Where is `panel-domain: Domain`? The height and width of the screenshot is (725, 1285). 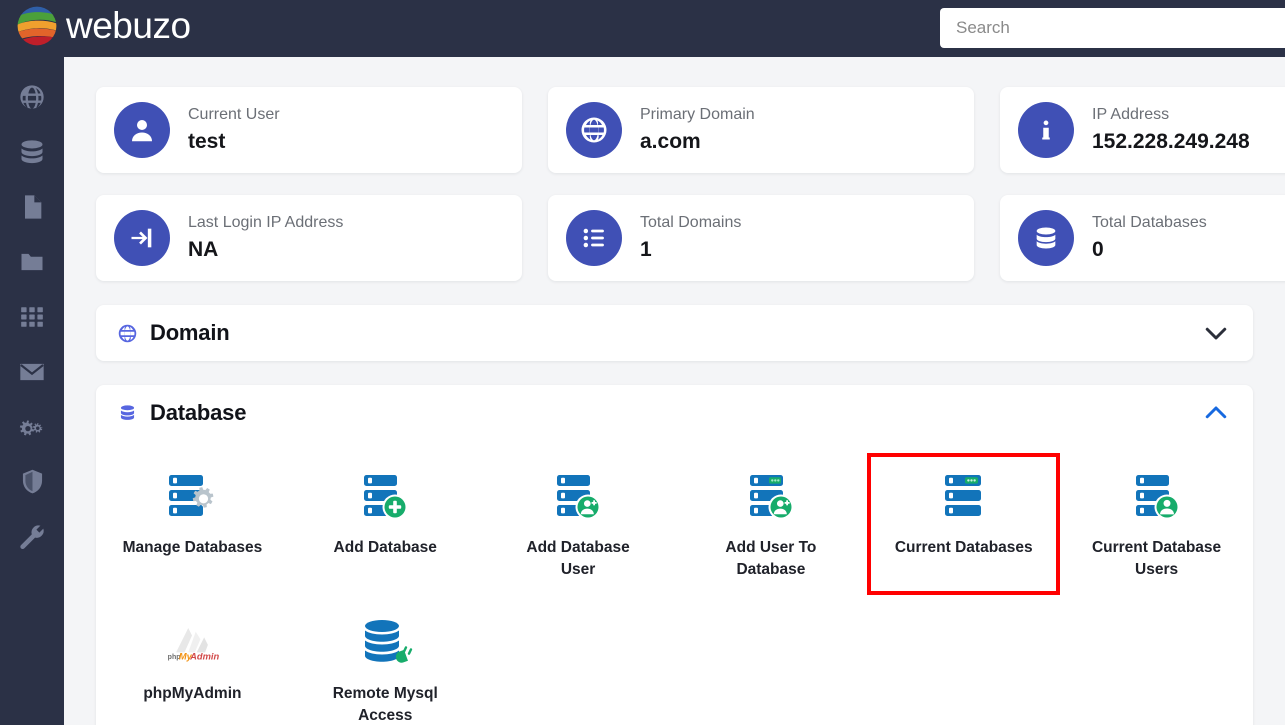 panel-domain: Domain is located at coordinates (674, 333).